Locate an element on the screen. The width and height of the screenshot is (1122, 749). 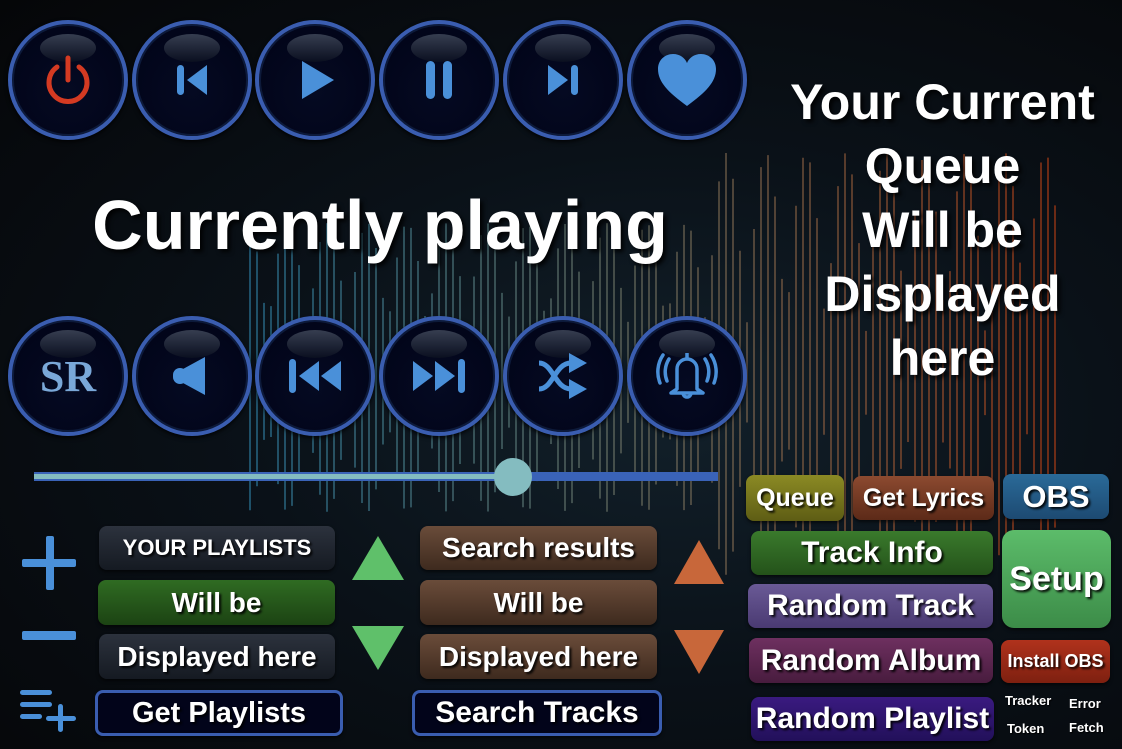
sr-button: SR is located at coordinates (68, 376).